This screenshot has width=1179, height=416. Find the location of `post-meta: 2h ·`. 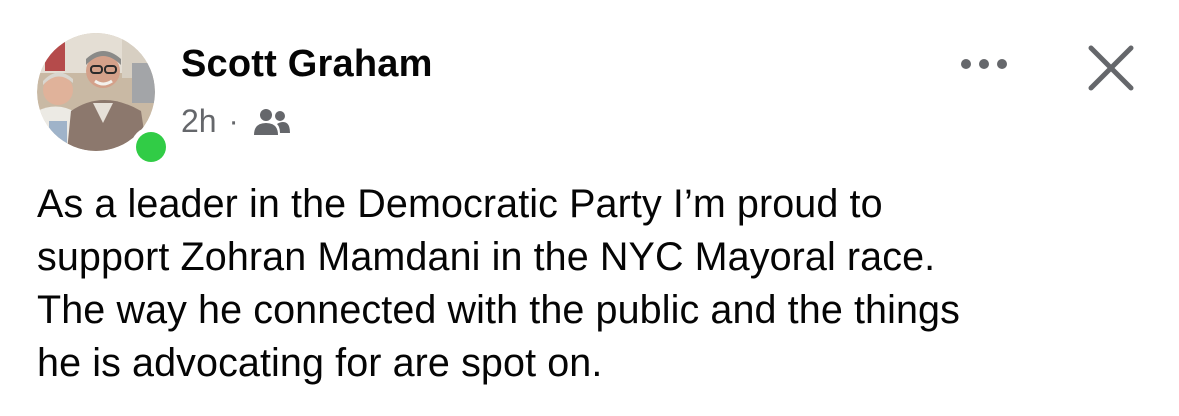

post-meta: 2h · is located at coordinates (236, 121).